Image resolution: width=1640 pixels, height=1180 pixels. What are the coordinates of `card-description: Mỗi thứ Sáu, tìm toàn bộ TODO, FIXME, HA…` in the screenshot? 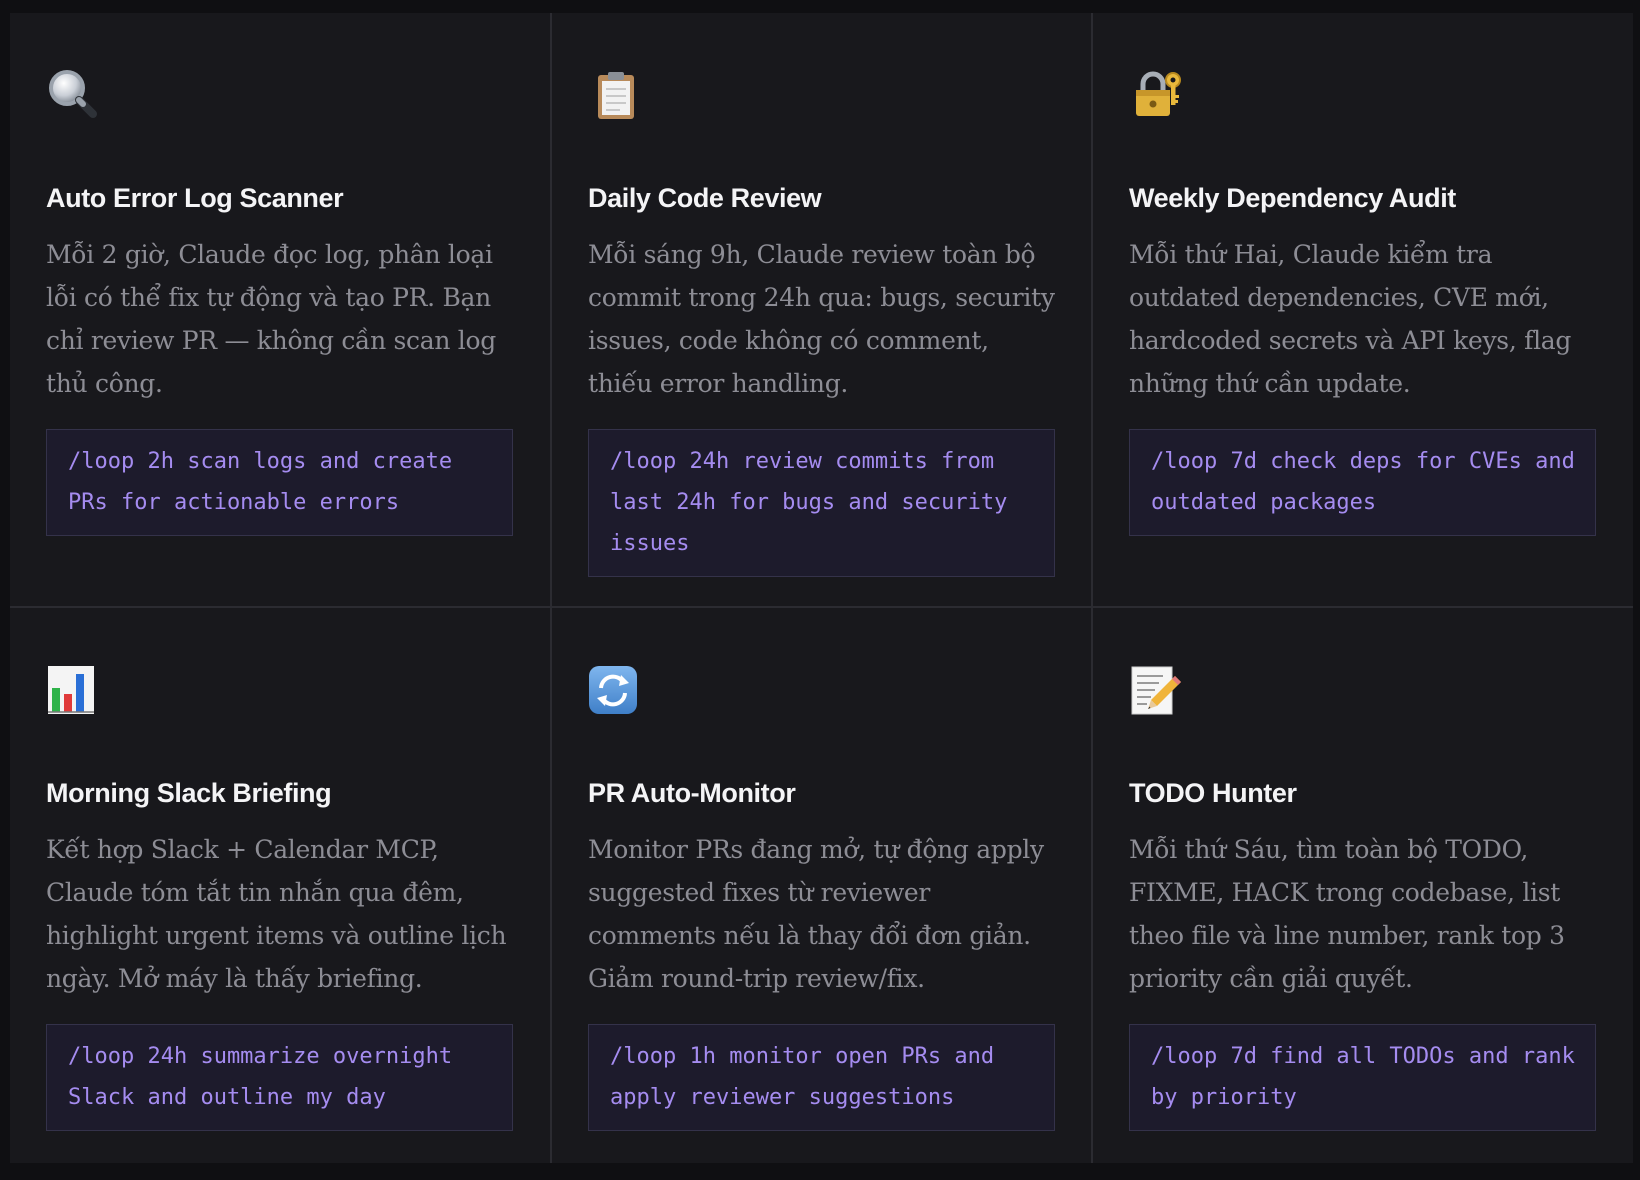 It's located at (1347, 914).